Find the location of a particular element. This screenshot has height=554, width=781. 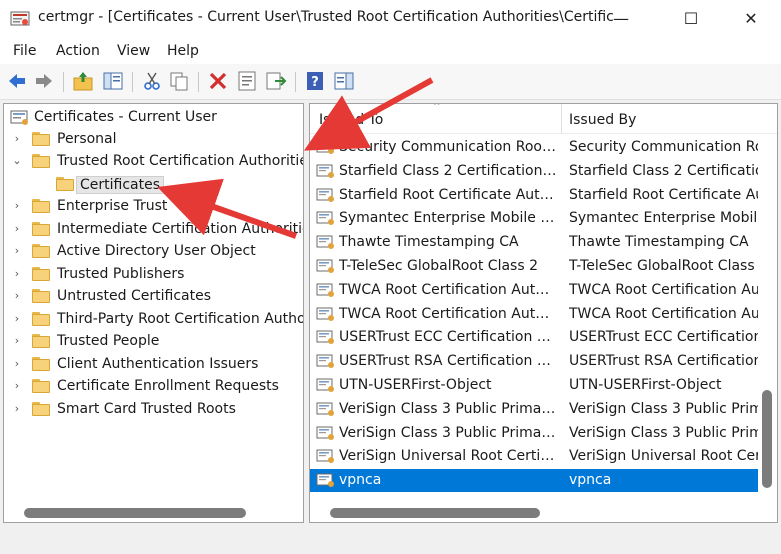

tree-item: › Active Directory User Object is located at coordinates (153, 252).